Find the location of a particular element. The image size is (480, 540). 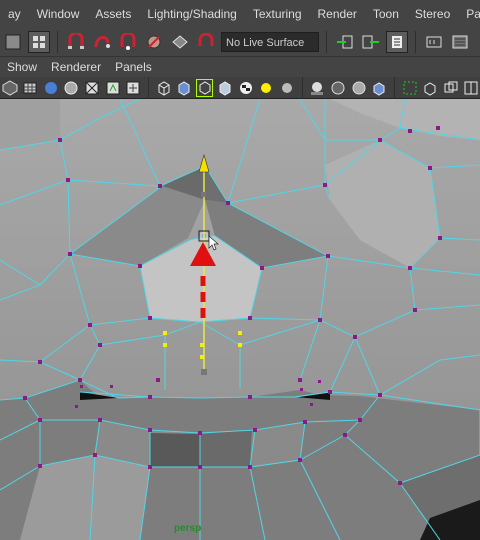

snap-point-icon is located at coordinates (128, 42).